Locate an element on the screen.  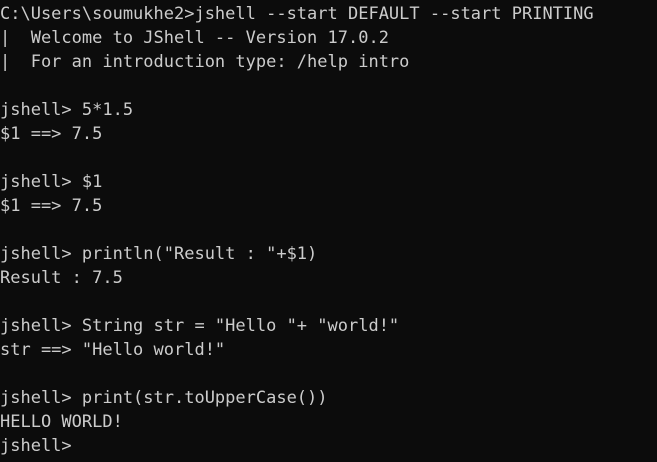
active-prompt-line: jshell> is located at coordinates (328, 446).